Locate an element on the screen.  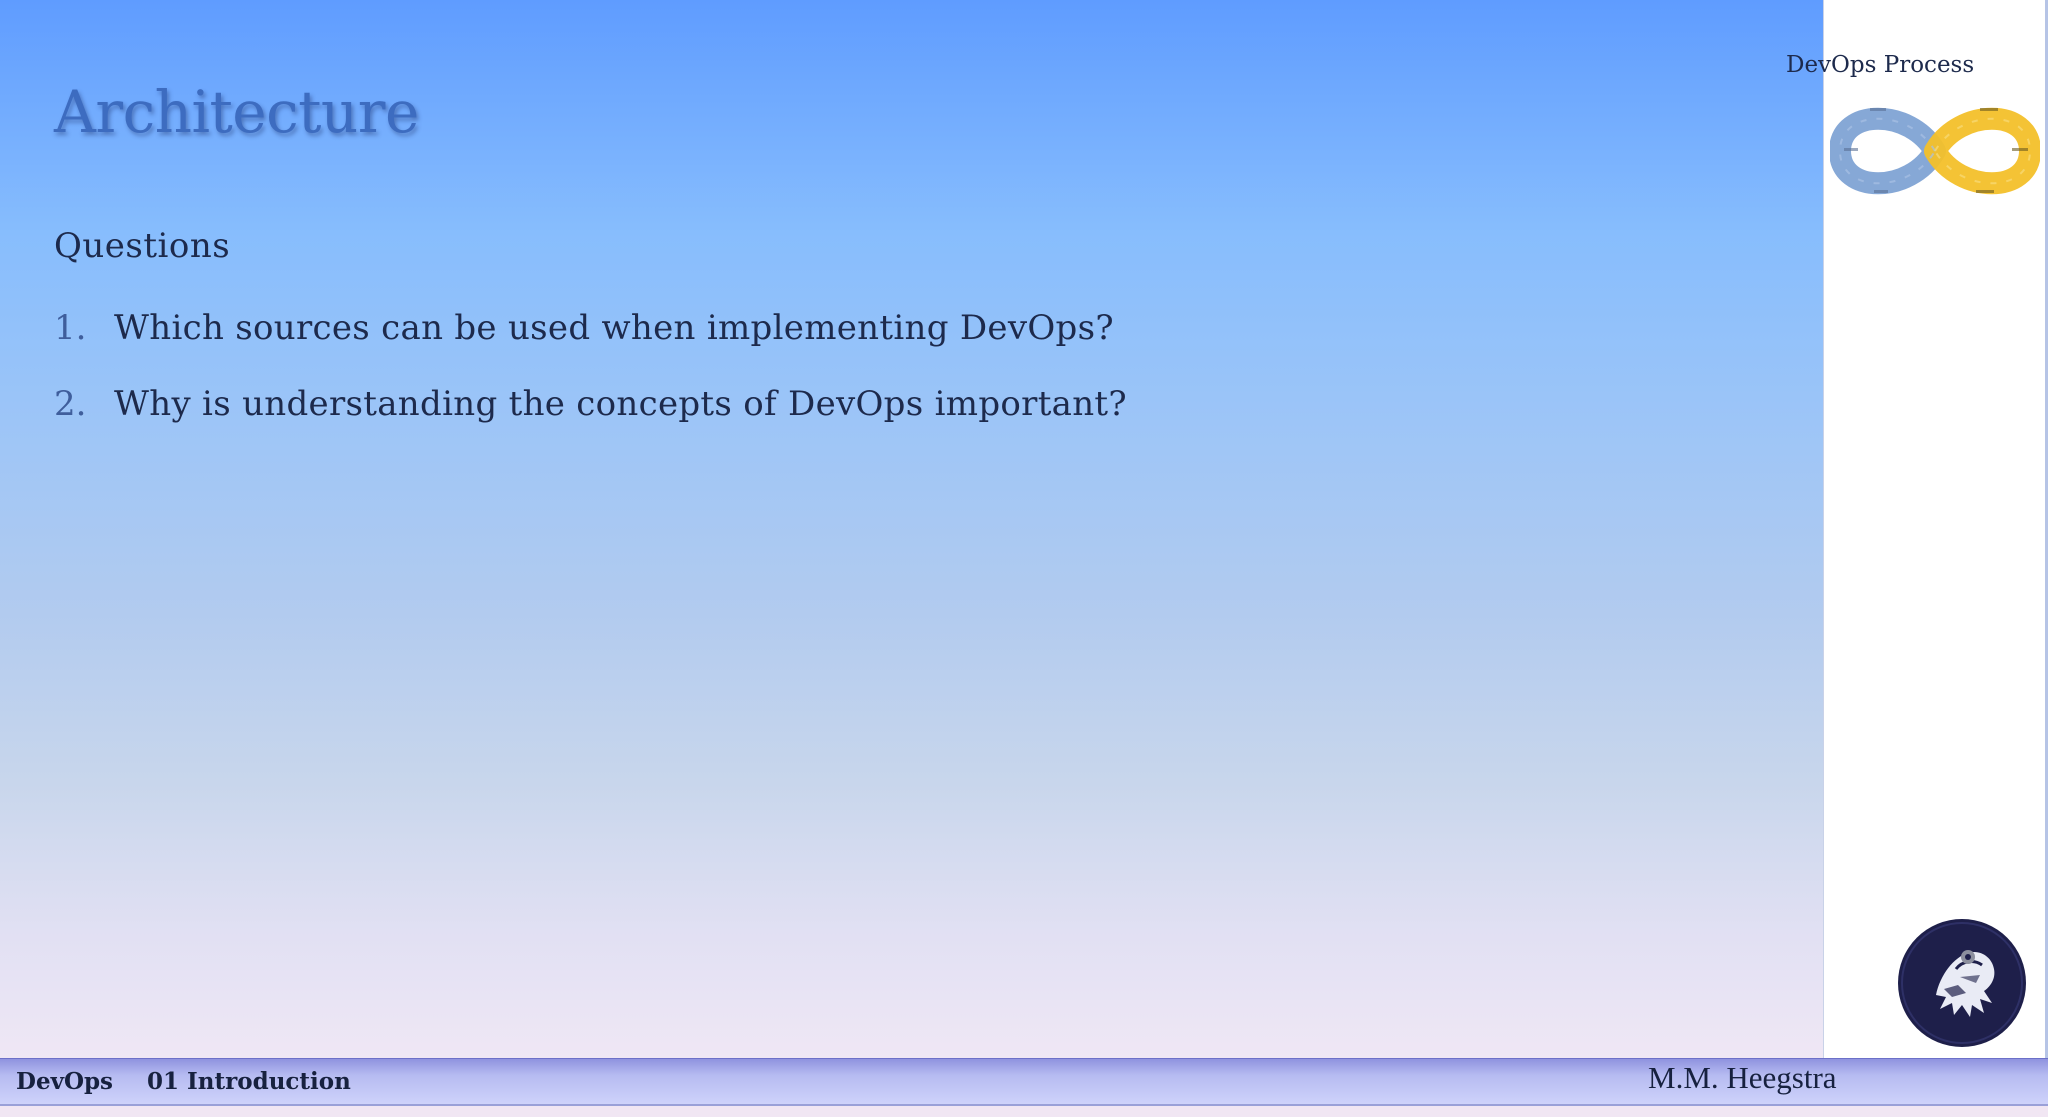
questions-heading: Questions is located at coordinates (142, 246).